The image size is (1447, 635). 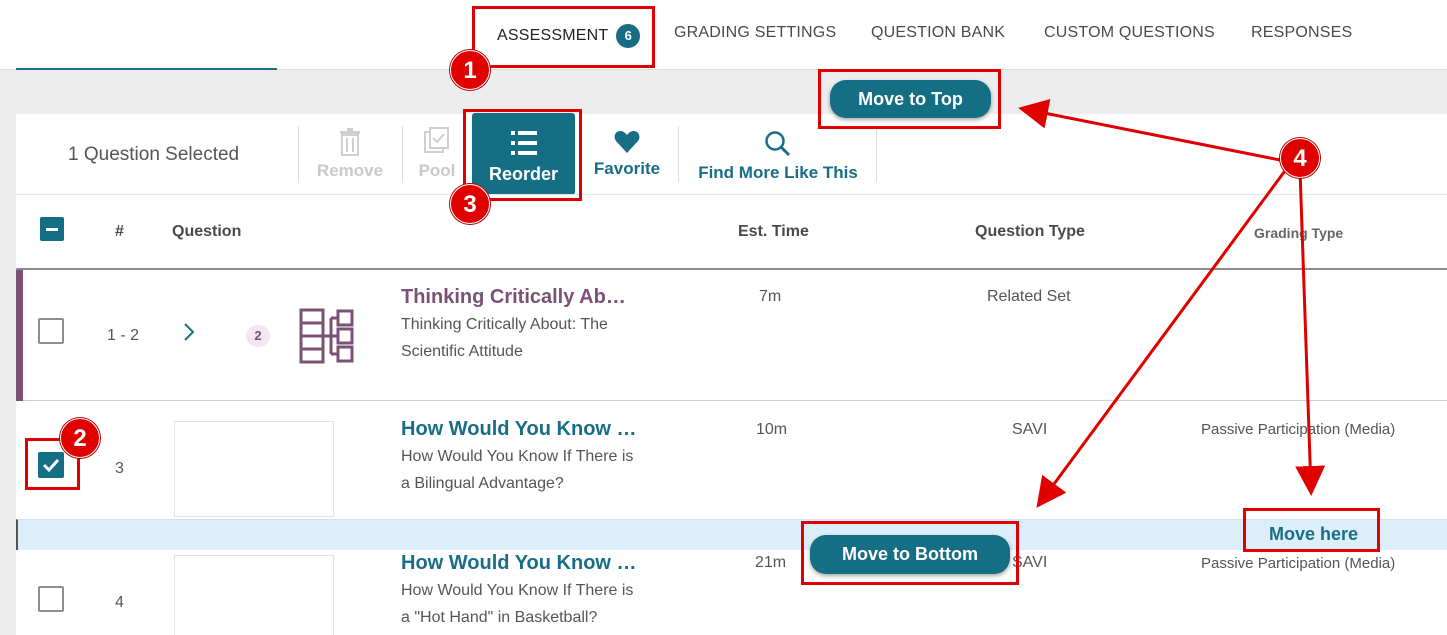 I want to click on annotation-arrows, so click(x=1172, y=303).